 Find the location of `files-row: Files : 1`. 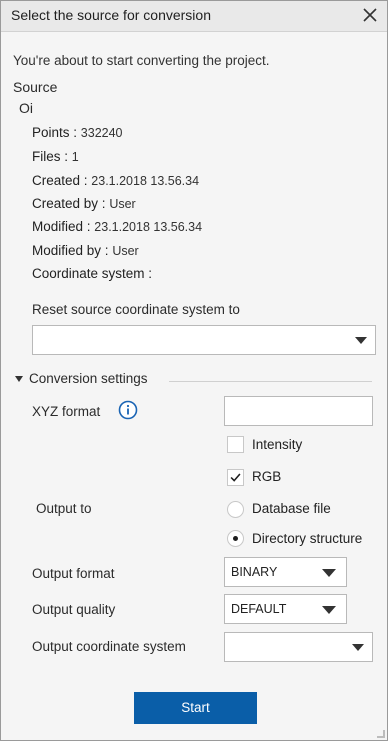

files-row: Files : 1 is located at coordinates (55, 156).